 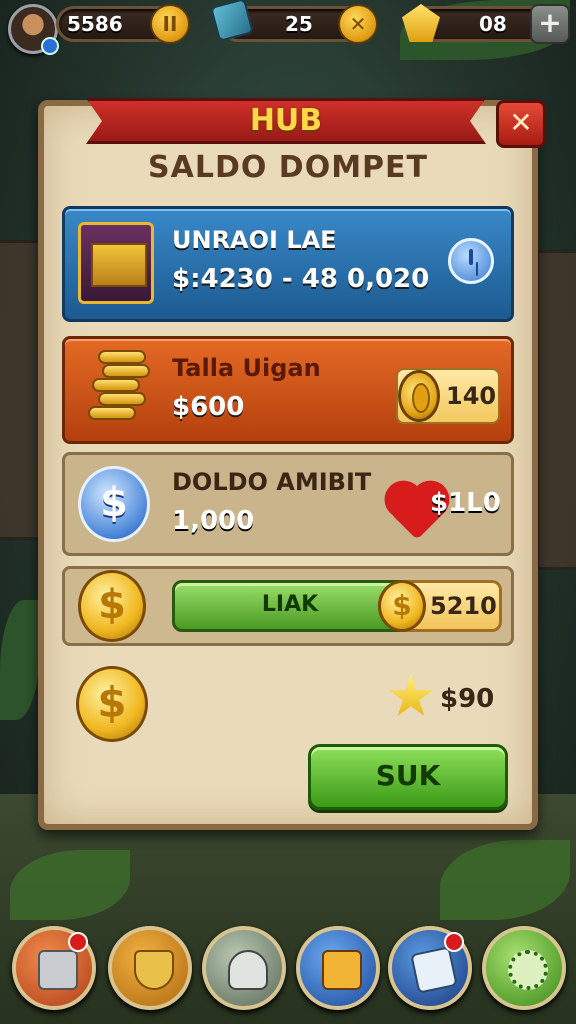 I want to click on resource-topbar: 5586 II 25 ✕ 08 +, so click(x=288, y=27).